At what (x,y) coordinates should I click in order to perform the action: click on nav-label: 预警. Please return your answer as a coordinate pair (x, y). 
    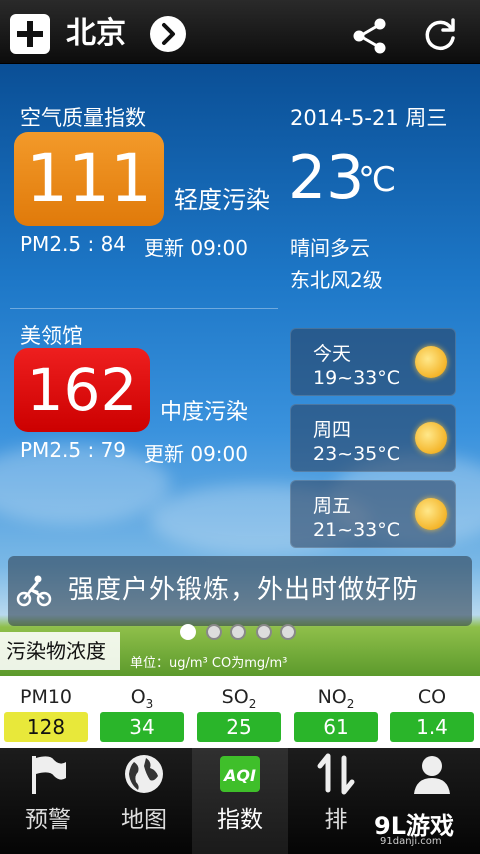
    Looking at the image, I should click on (48, 820).